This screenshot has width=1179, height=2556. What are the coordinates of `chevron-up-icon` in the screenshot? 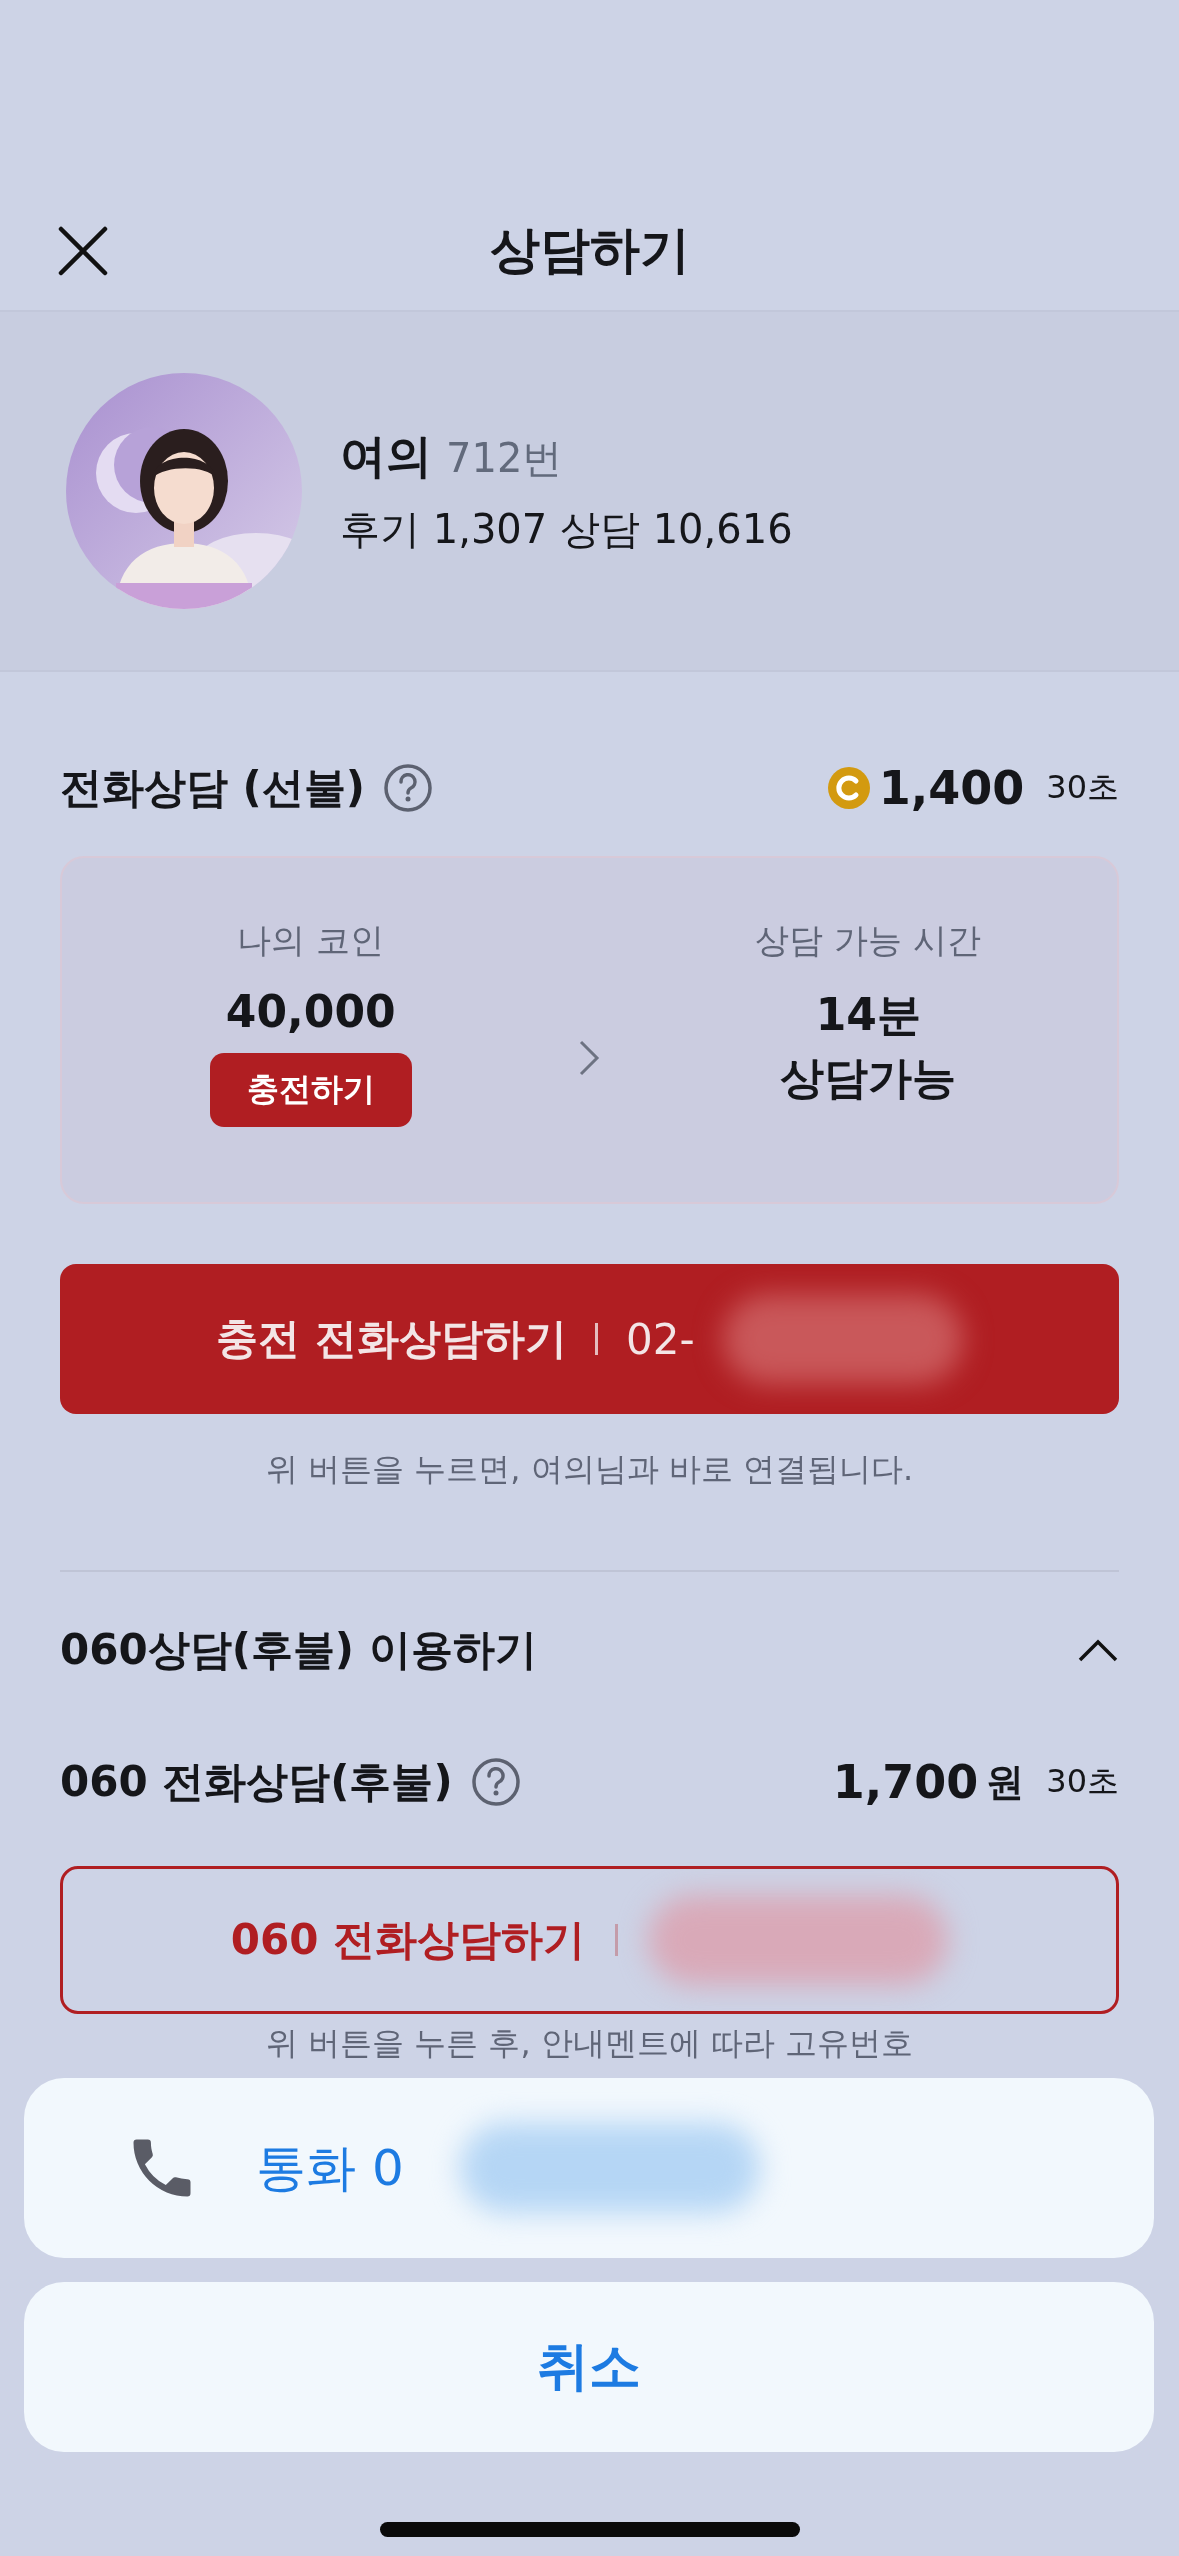 It's located at (1098, 1650).